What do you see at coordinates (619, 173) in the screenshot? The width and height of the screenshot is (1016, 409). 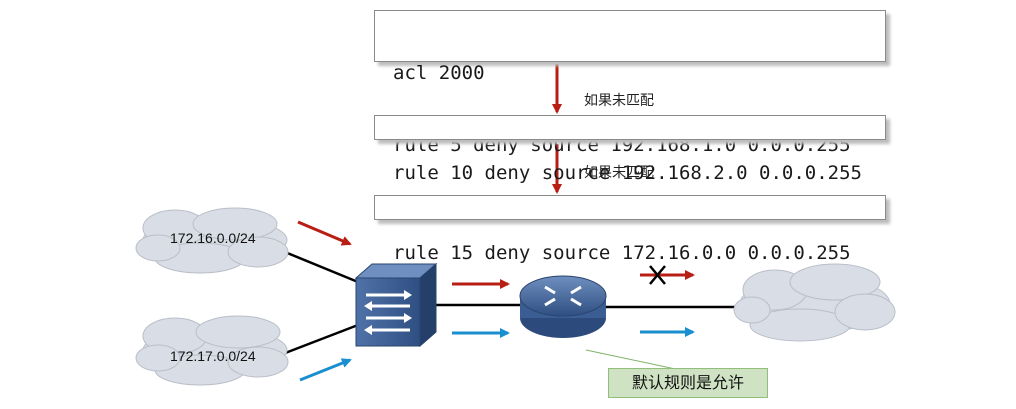 I see `flow-label-second: 如果未匹配` at bounding box center [619, 173].